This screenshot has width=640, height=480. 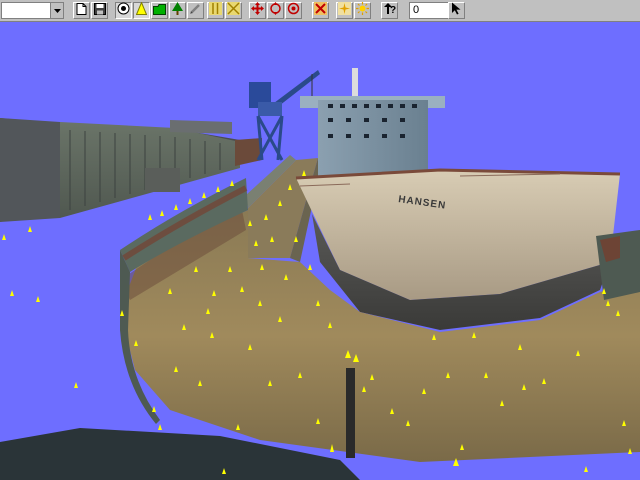 I want to click on cursor-arrow-icon, so click(x=456, y=11).